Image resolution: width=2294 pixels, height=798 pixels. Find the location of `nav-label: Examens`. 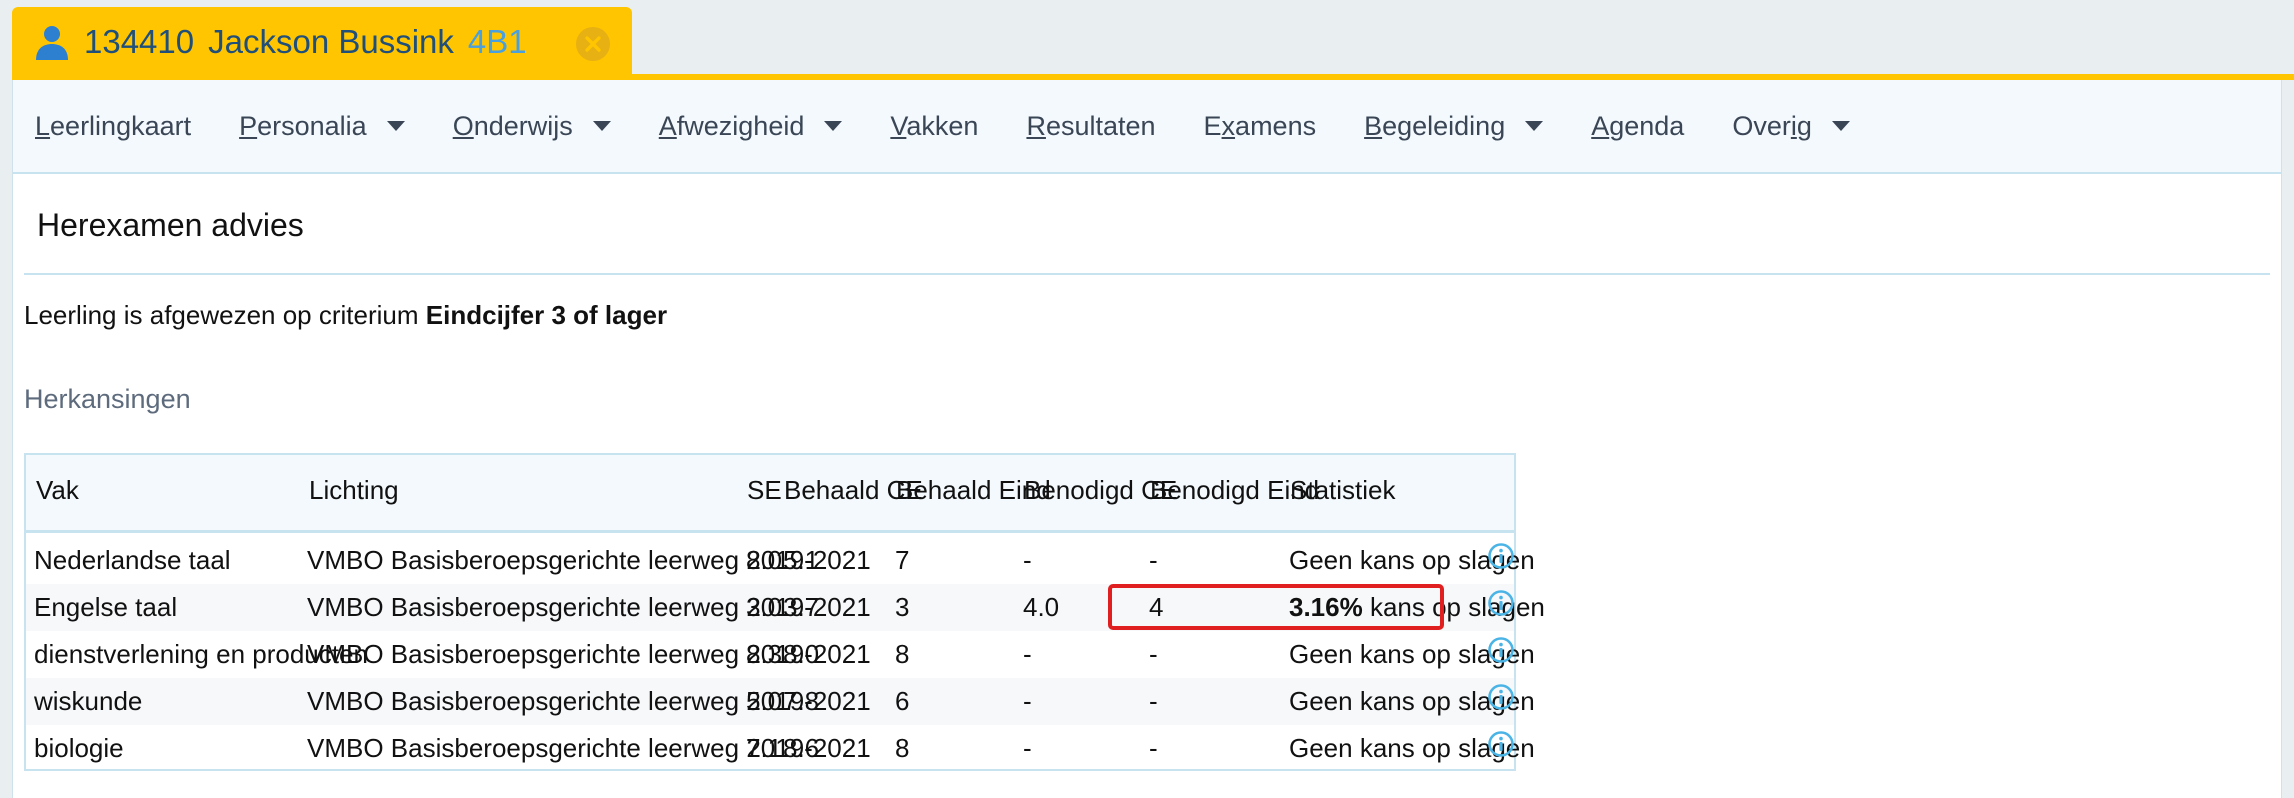

nav-label: Examens is located at coordinates (1260, 126).